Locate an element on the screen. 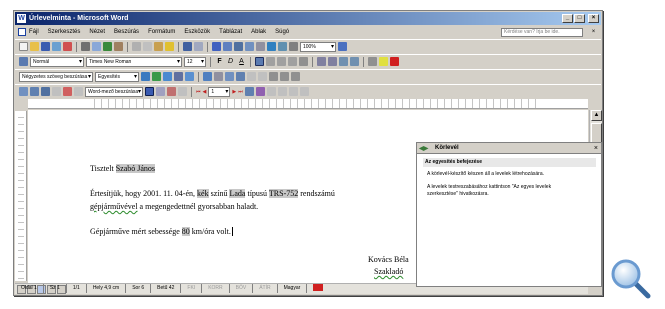 This screenshot has width=665, height=309. print-preview-icon is located at coordinates (96, 46).